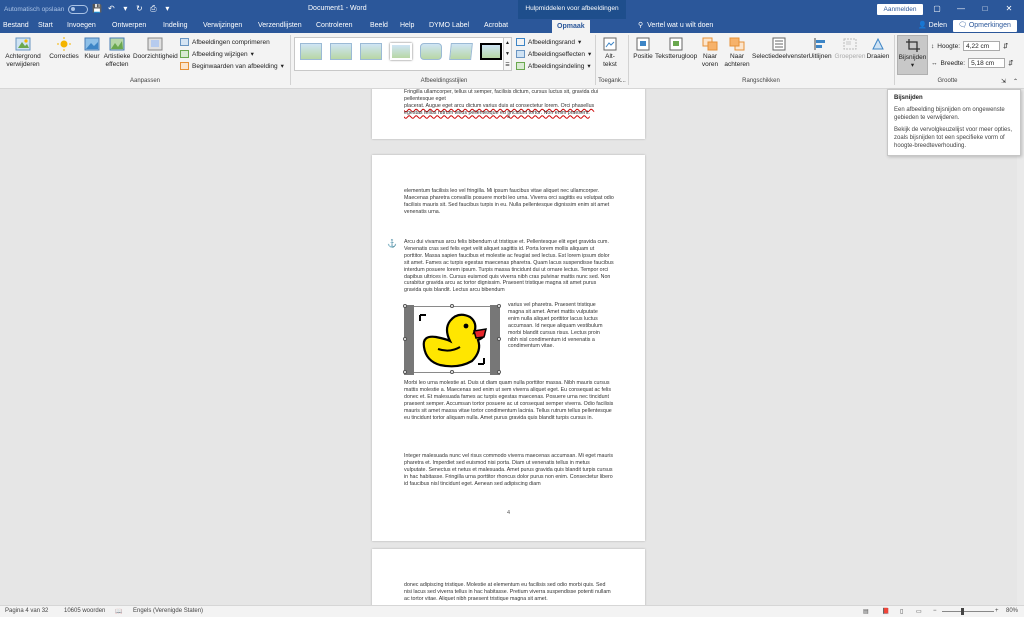 The width and height of the screenshot is (1024, 617). I want to click on wrap-text-button: Tekstterugloop, so click(676, 49).